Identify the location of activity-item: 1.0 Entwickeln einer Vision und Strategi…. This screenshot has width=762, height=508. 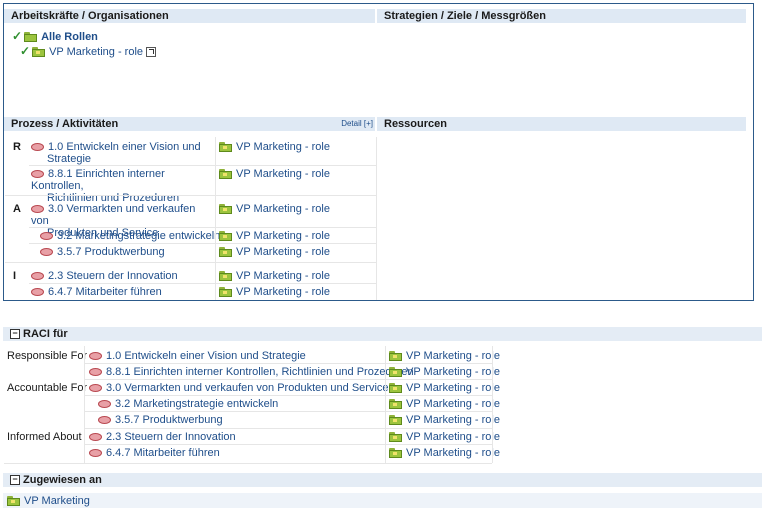
(121, 153).